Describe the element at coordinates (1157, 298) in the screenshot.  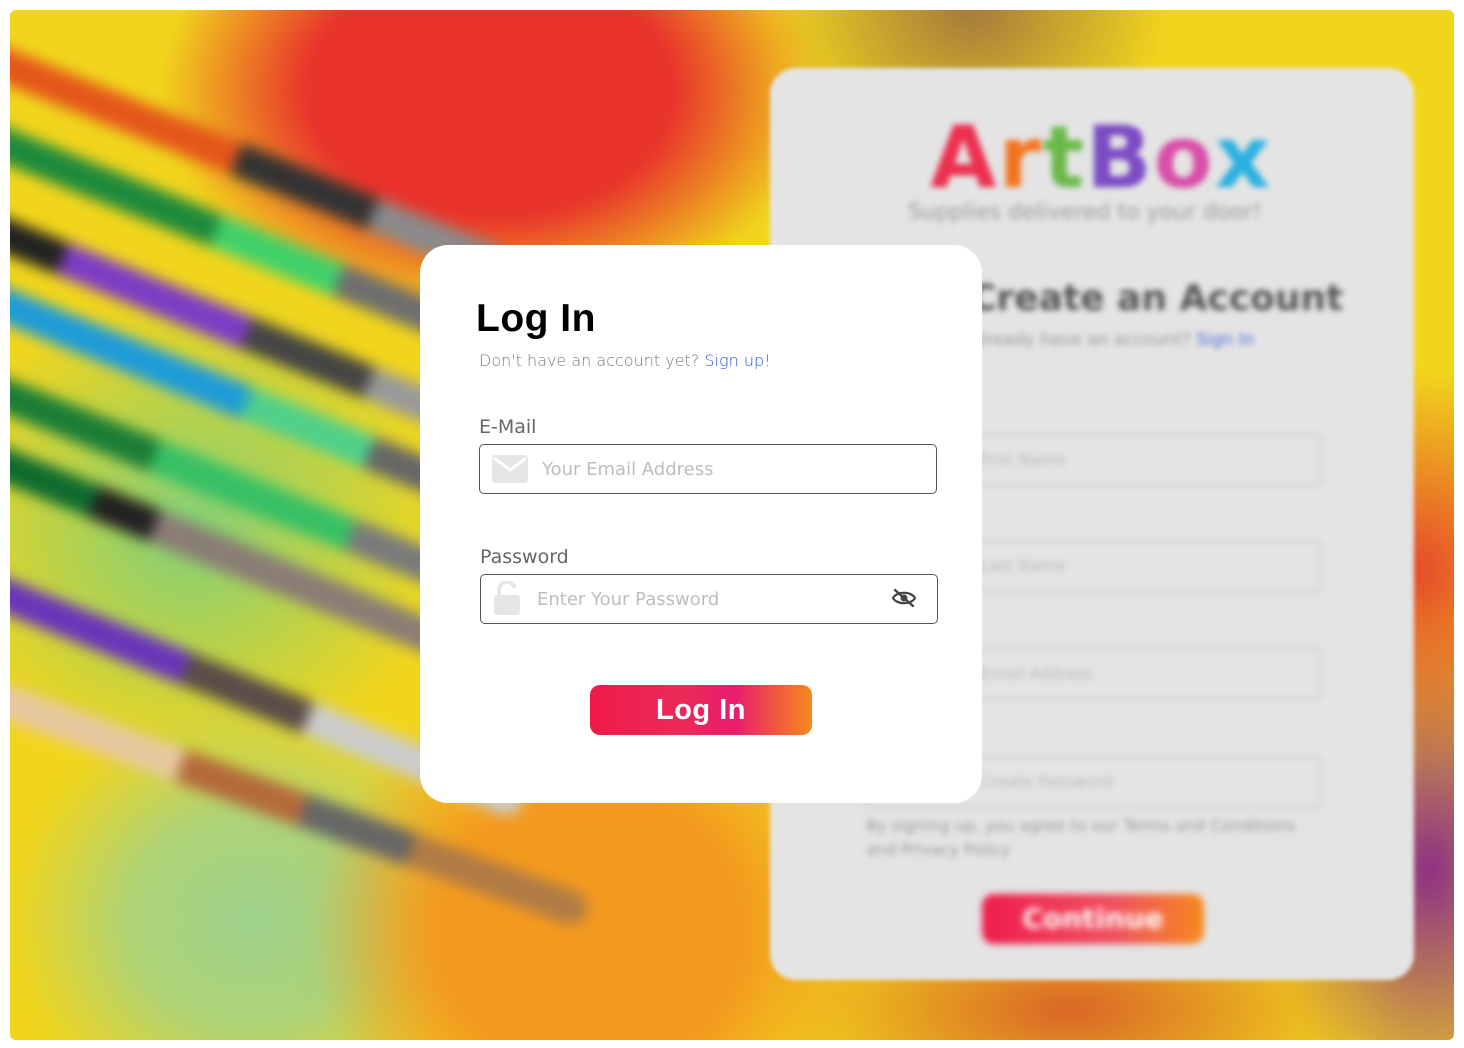
I see `signup-heading: Create an Account` at that location.